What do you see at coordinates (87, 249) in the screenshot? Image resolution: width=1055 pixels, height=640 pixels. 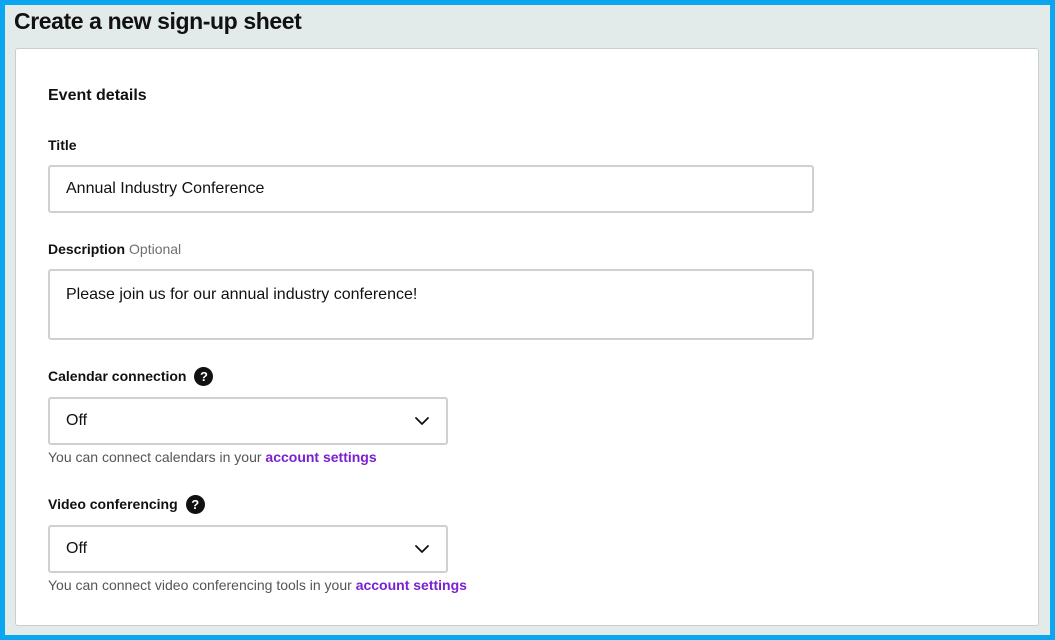 I see `description-label-text: Description` at bounding box center [87, 249].